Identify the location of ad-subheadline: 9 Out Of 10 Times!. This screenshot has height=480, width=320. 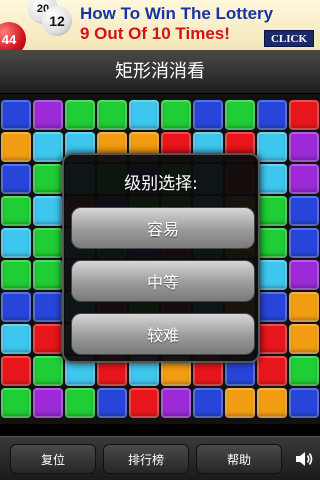
(155, 33).